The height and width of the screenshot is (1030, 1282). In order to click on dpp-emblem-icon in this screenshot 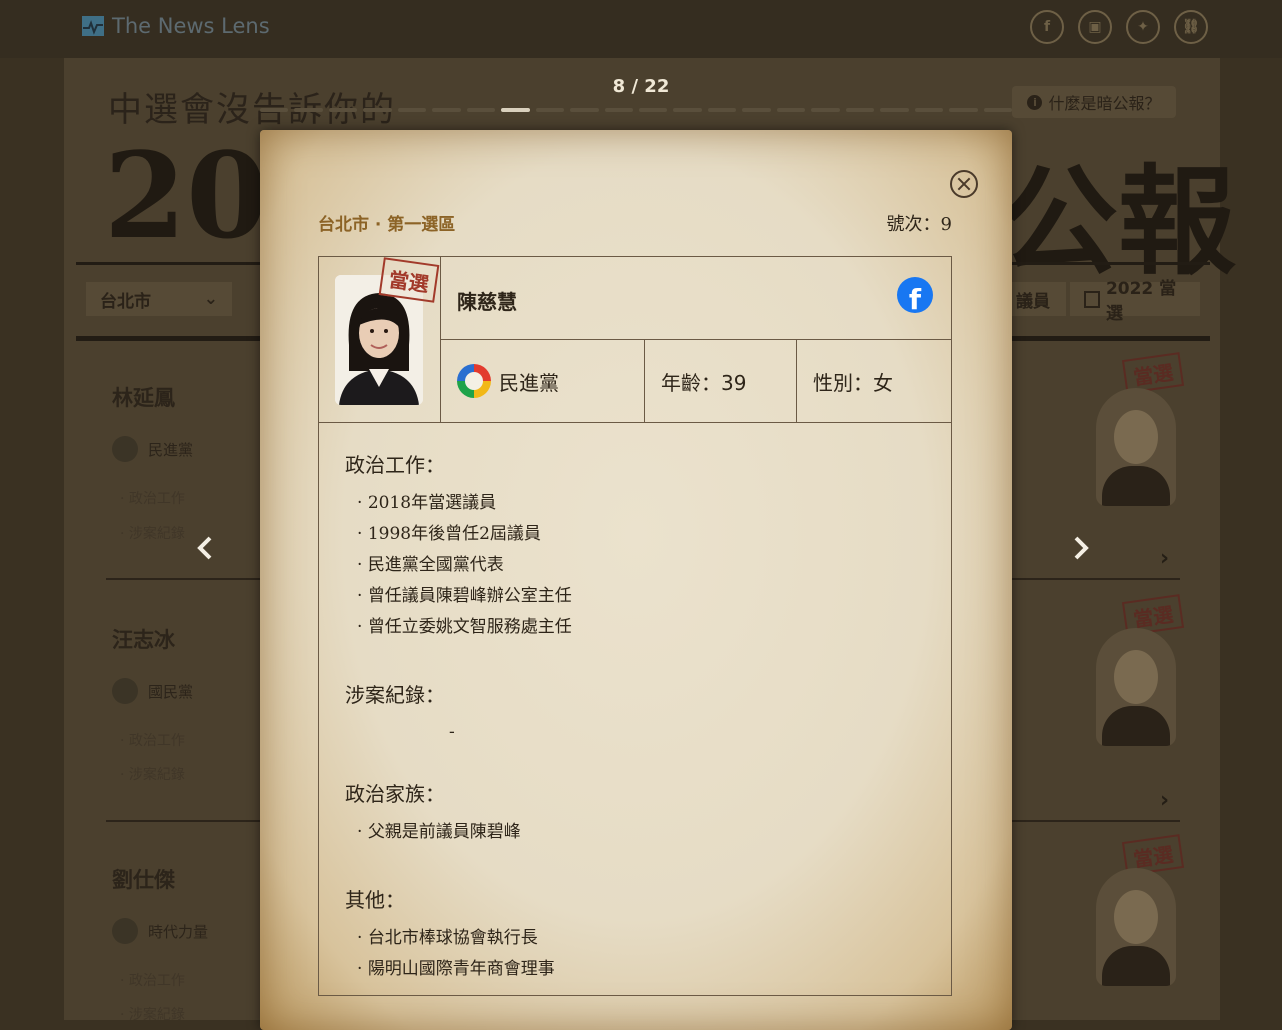, I will do `click(474, 381)`.